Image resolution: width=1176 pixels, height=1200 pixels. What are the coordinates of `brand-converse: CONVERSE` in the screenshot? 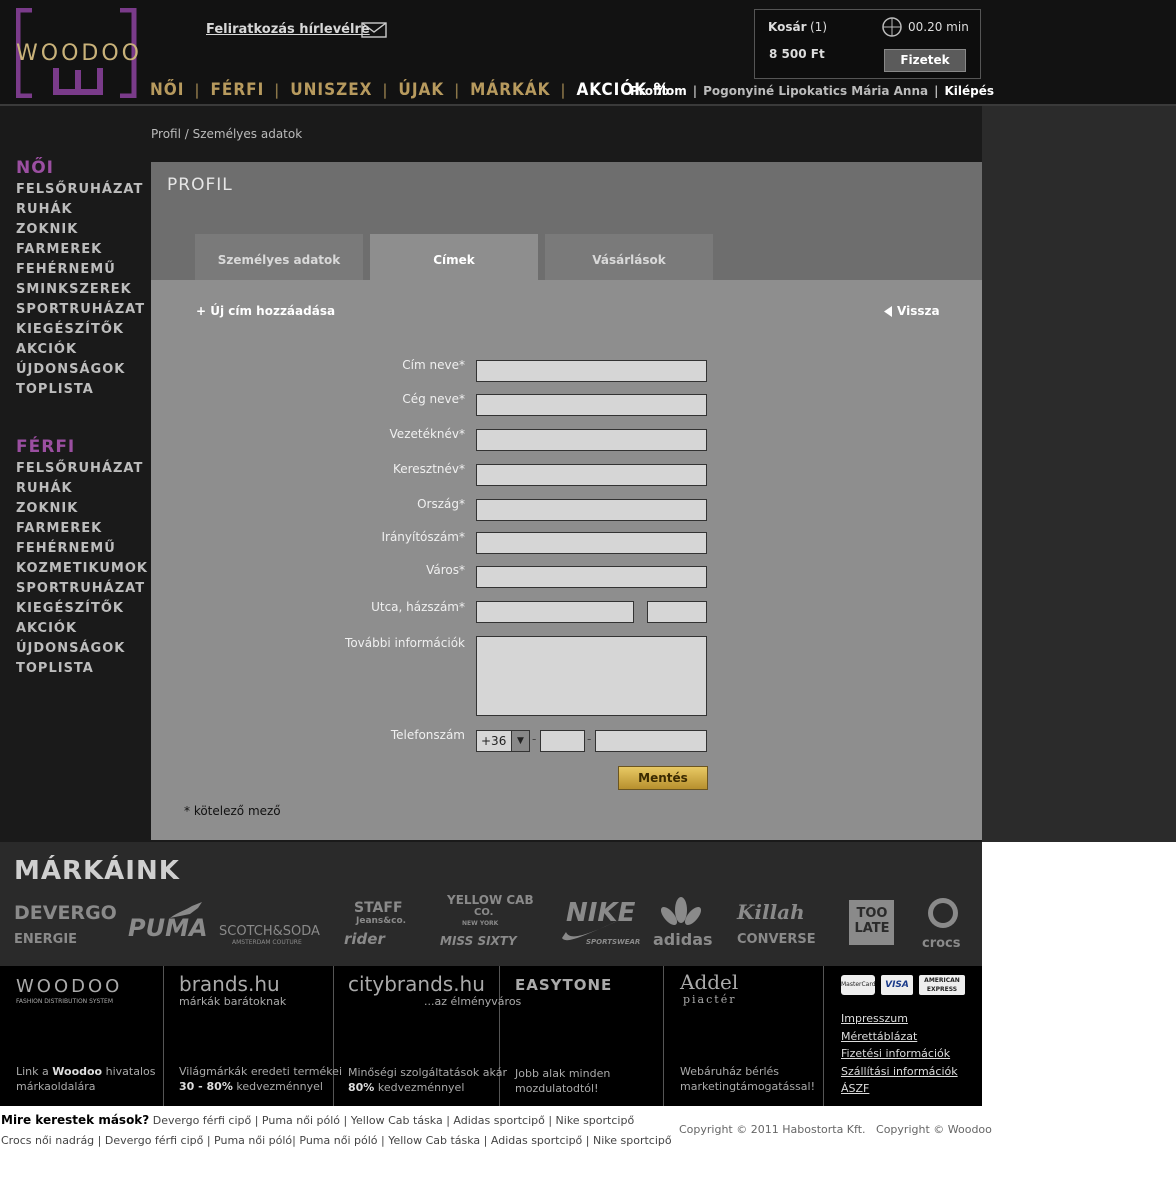 It's located at (776, 939).